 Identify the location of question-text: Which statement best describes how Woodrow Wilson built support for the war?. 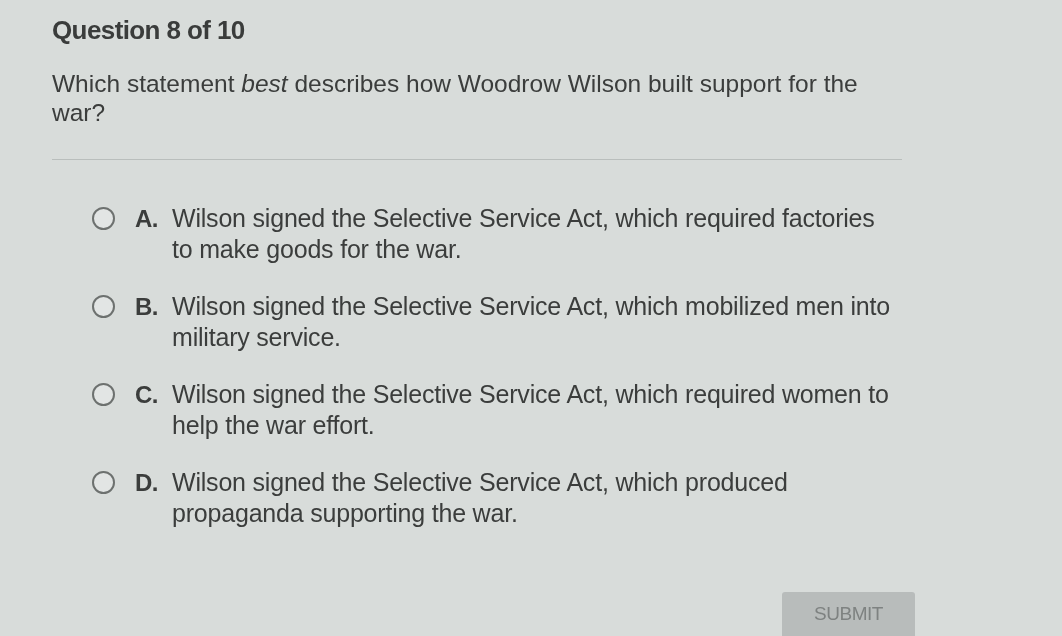
(455, 98).